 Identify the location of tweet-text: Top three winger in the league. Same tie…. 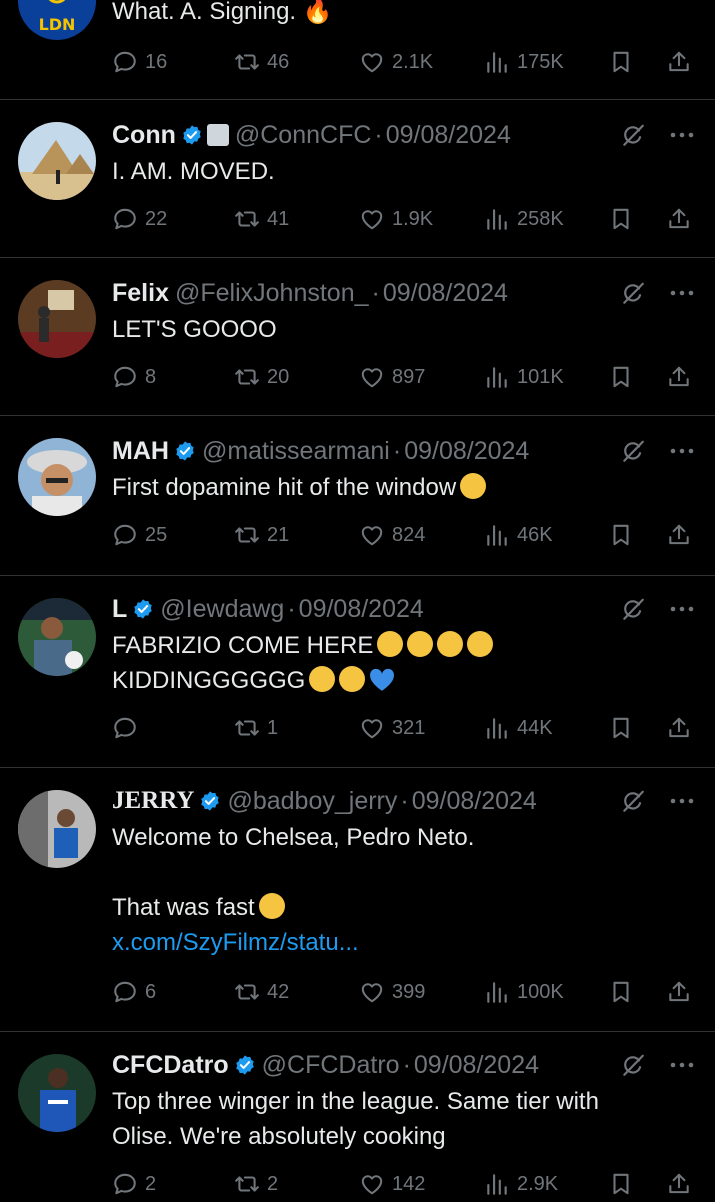
(398, 1119).